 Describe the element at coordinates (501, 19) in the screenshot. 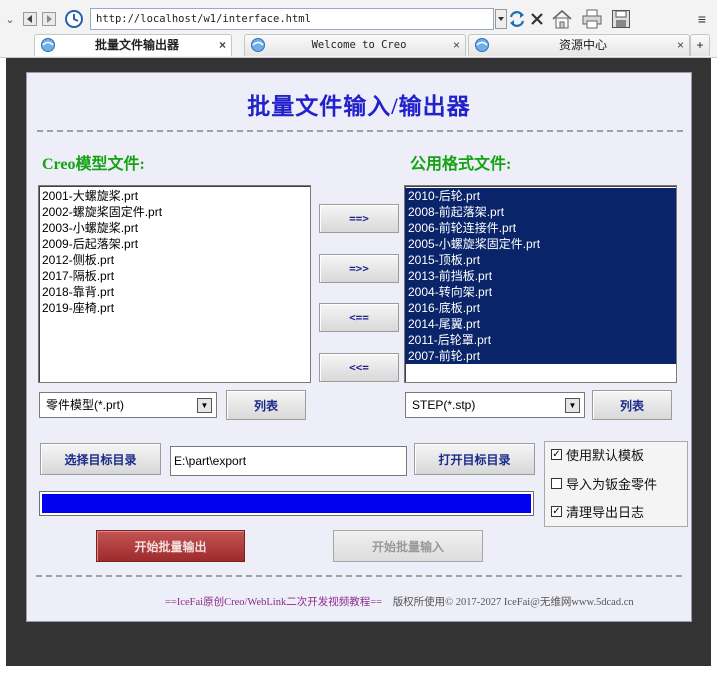

I see `address-dropdown-icon` at that location.